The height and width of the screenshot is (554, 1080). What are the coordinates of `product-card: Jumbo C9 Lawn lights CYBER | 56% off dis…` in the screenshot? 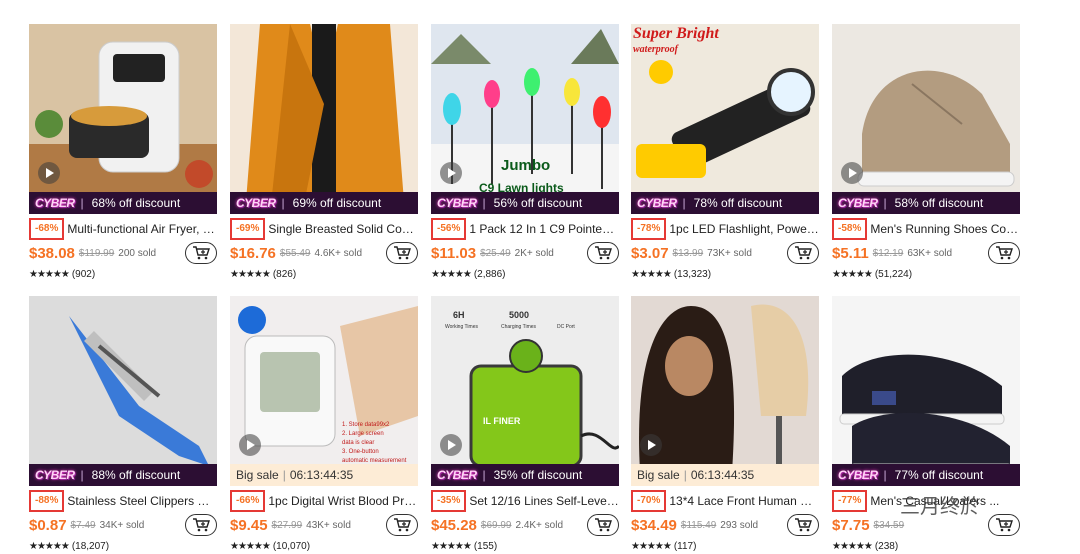 It's located at (525, 152).